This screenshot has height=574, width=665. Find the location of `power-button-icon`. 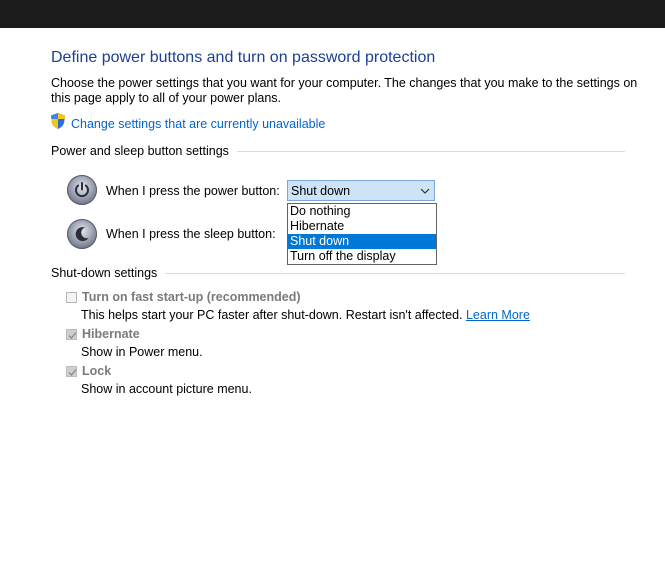

power-button-icon is located at coordinates (82, 190).